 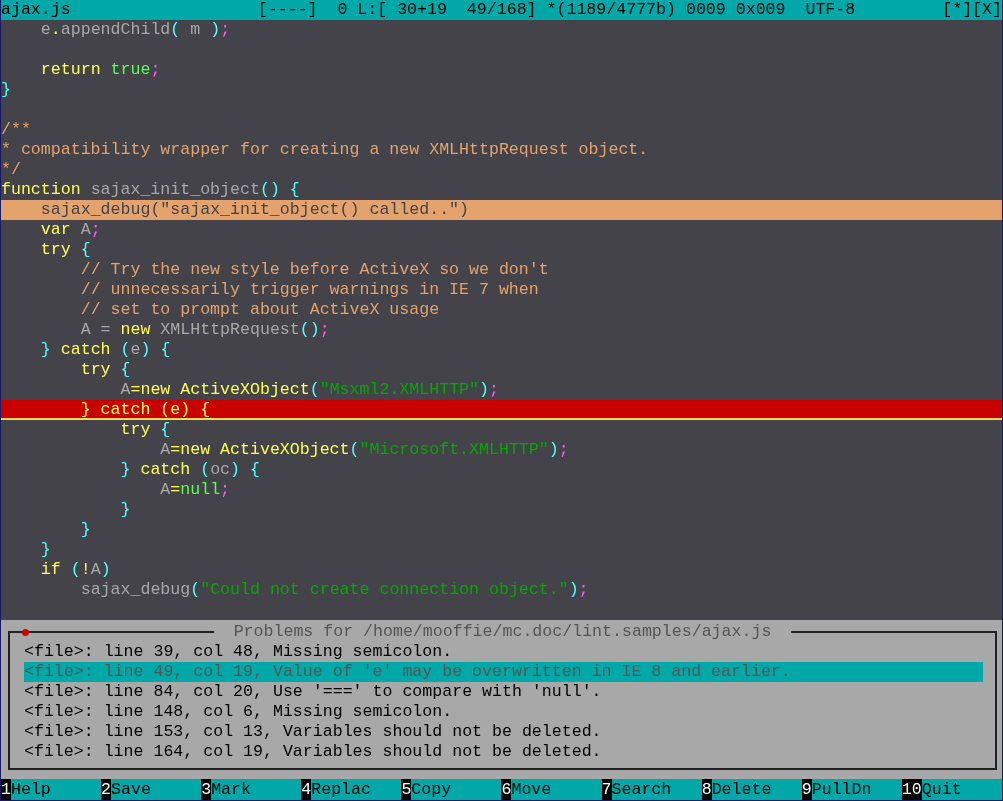 I want to click on code-line: */, so click(x=11, y=169).